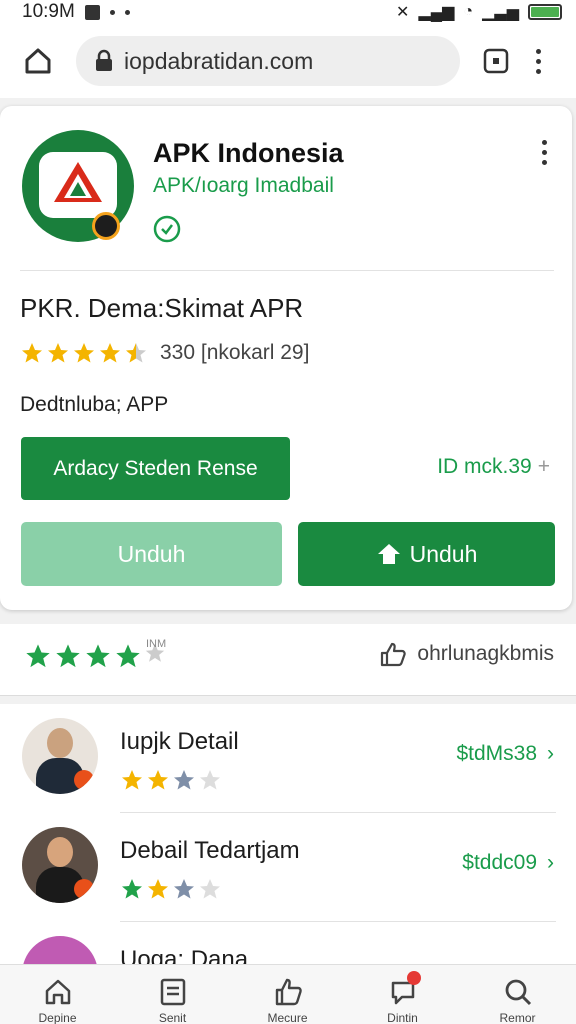  I want to click on nav-label: Depine, so click(57, 1017).